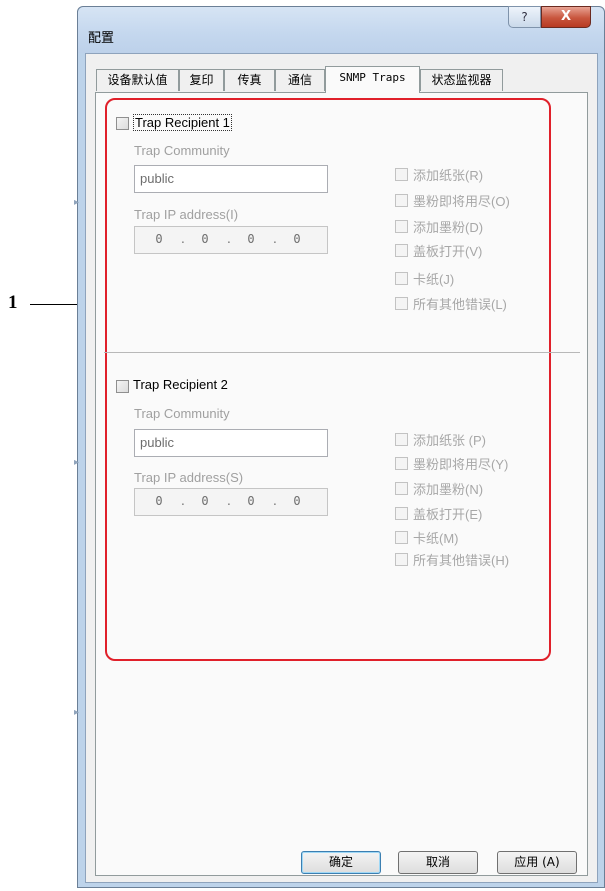 This screenshot has height=891, width=605. I want to click on trap-ip-2-input: 0 . 0 . 0 . 0, so click(231, 502).